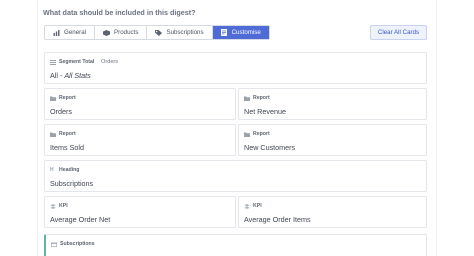 Image resolution: width=474 pixels, height=256 pixels. I want to click on card-kpi-average-order-net: KPI Average Order Net, so click(140, 212).